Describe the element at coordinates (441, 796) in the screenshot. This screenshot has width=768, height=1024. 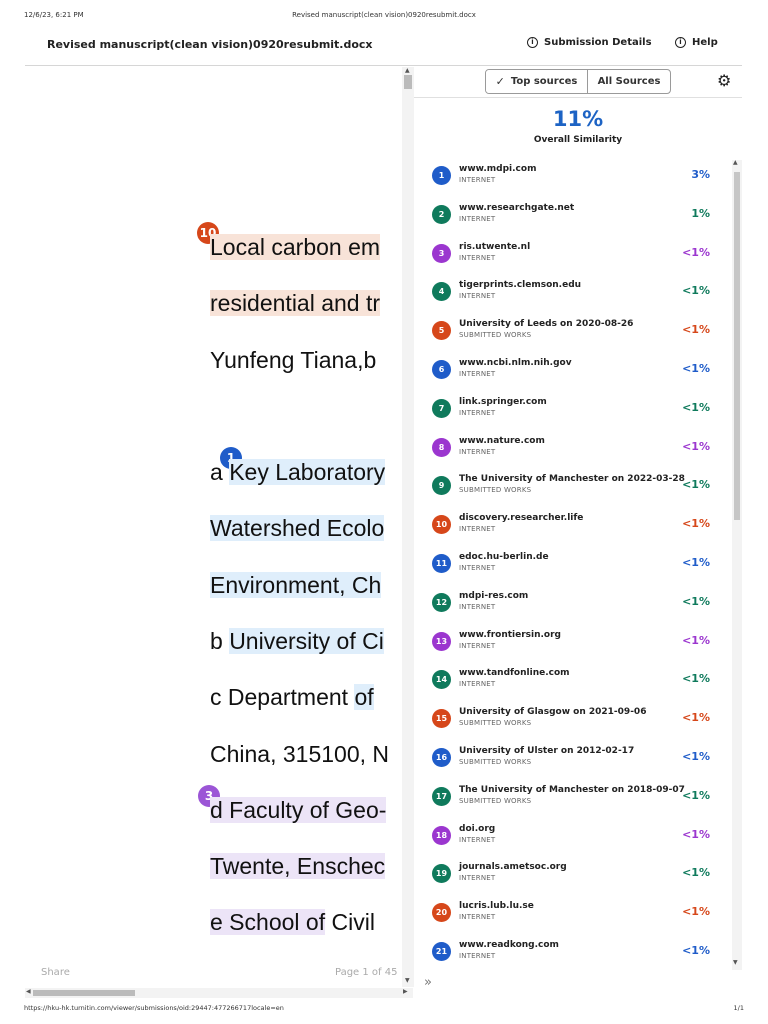
I see `source-number-badge: 17` at that location.